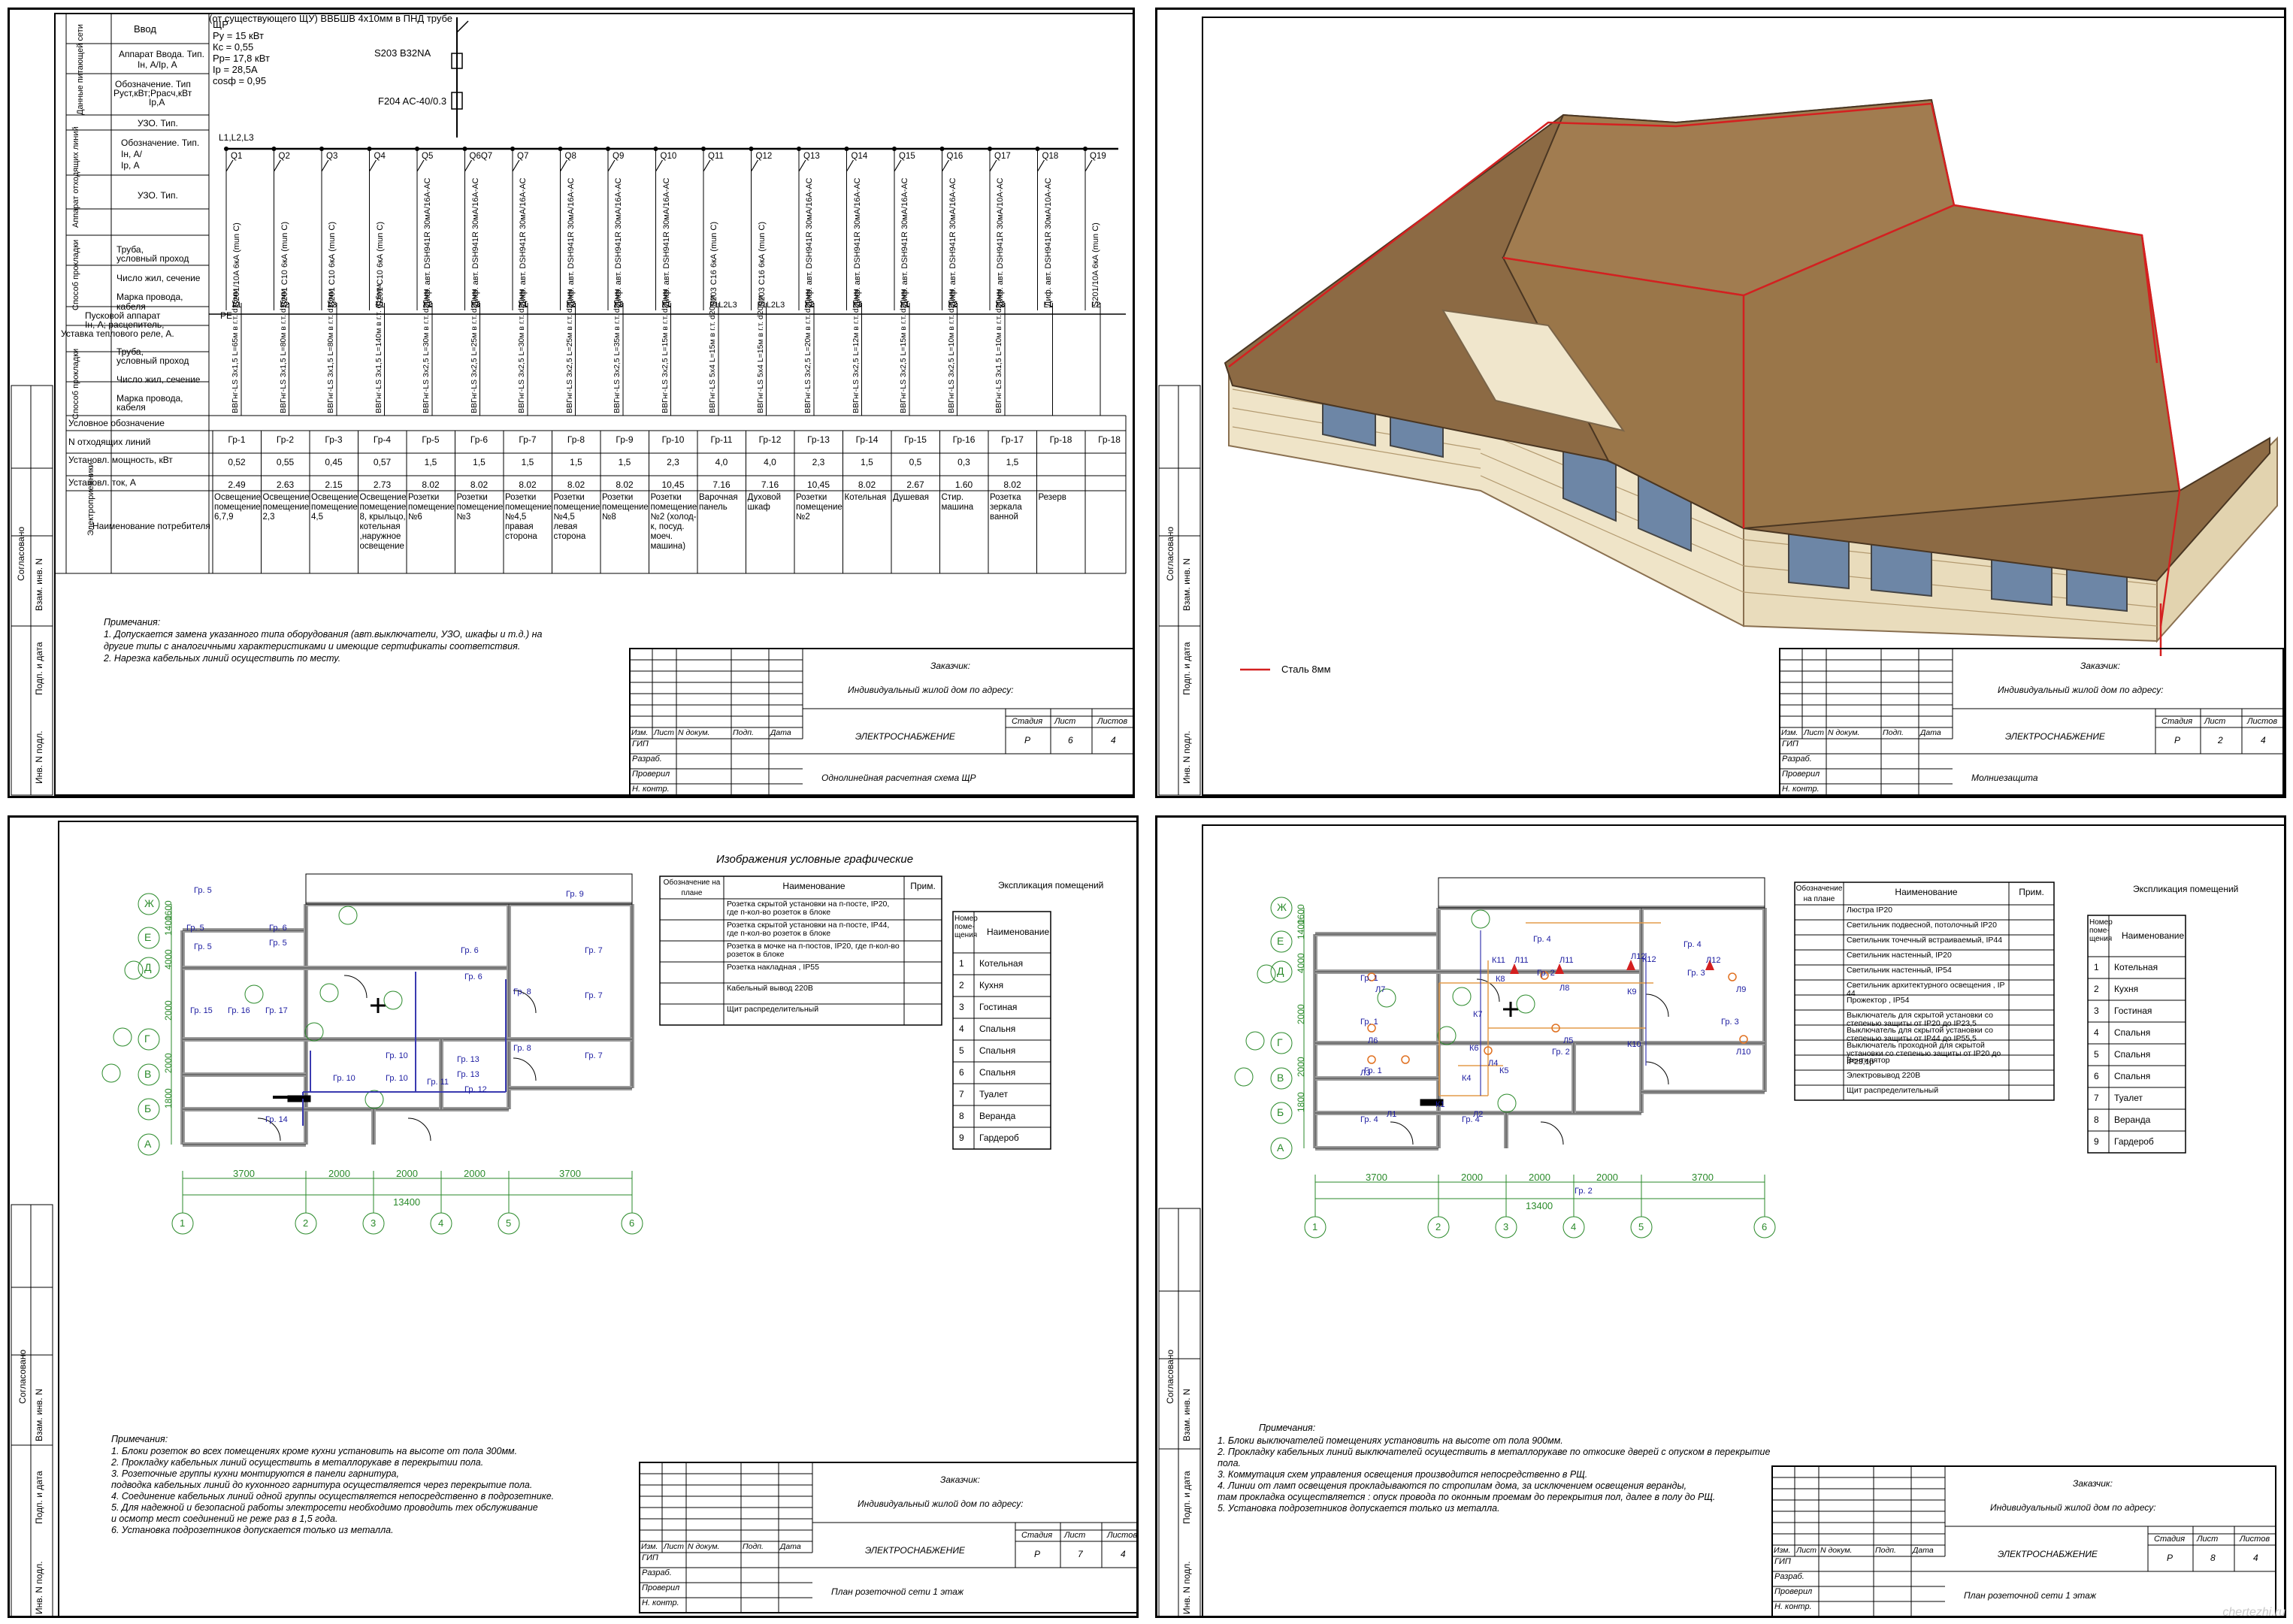 Image resolution: width=2293 pixels, height=1624 pixels. What do you see at coordinates (522, 991) in the screenshot?
I see `socket-group-label: Гр. 8` at bounding box center [522, 991].